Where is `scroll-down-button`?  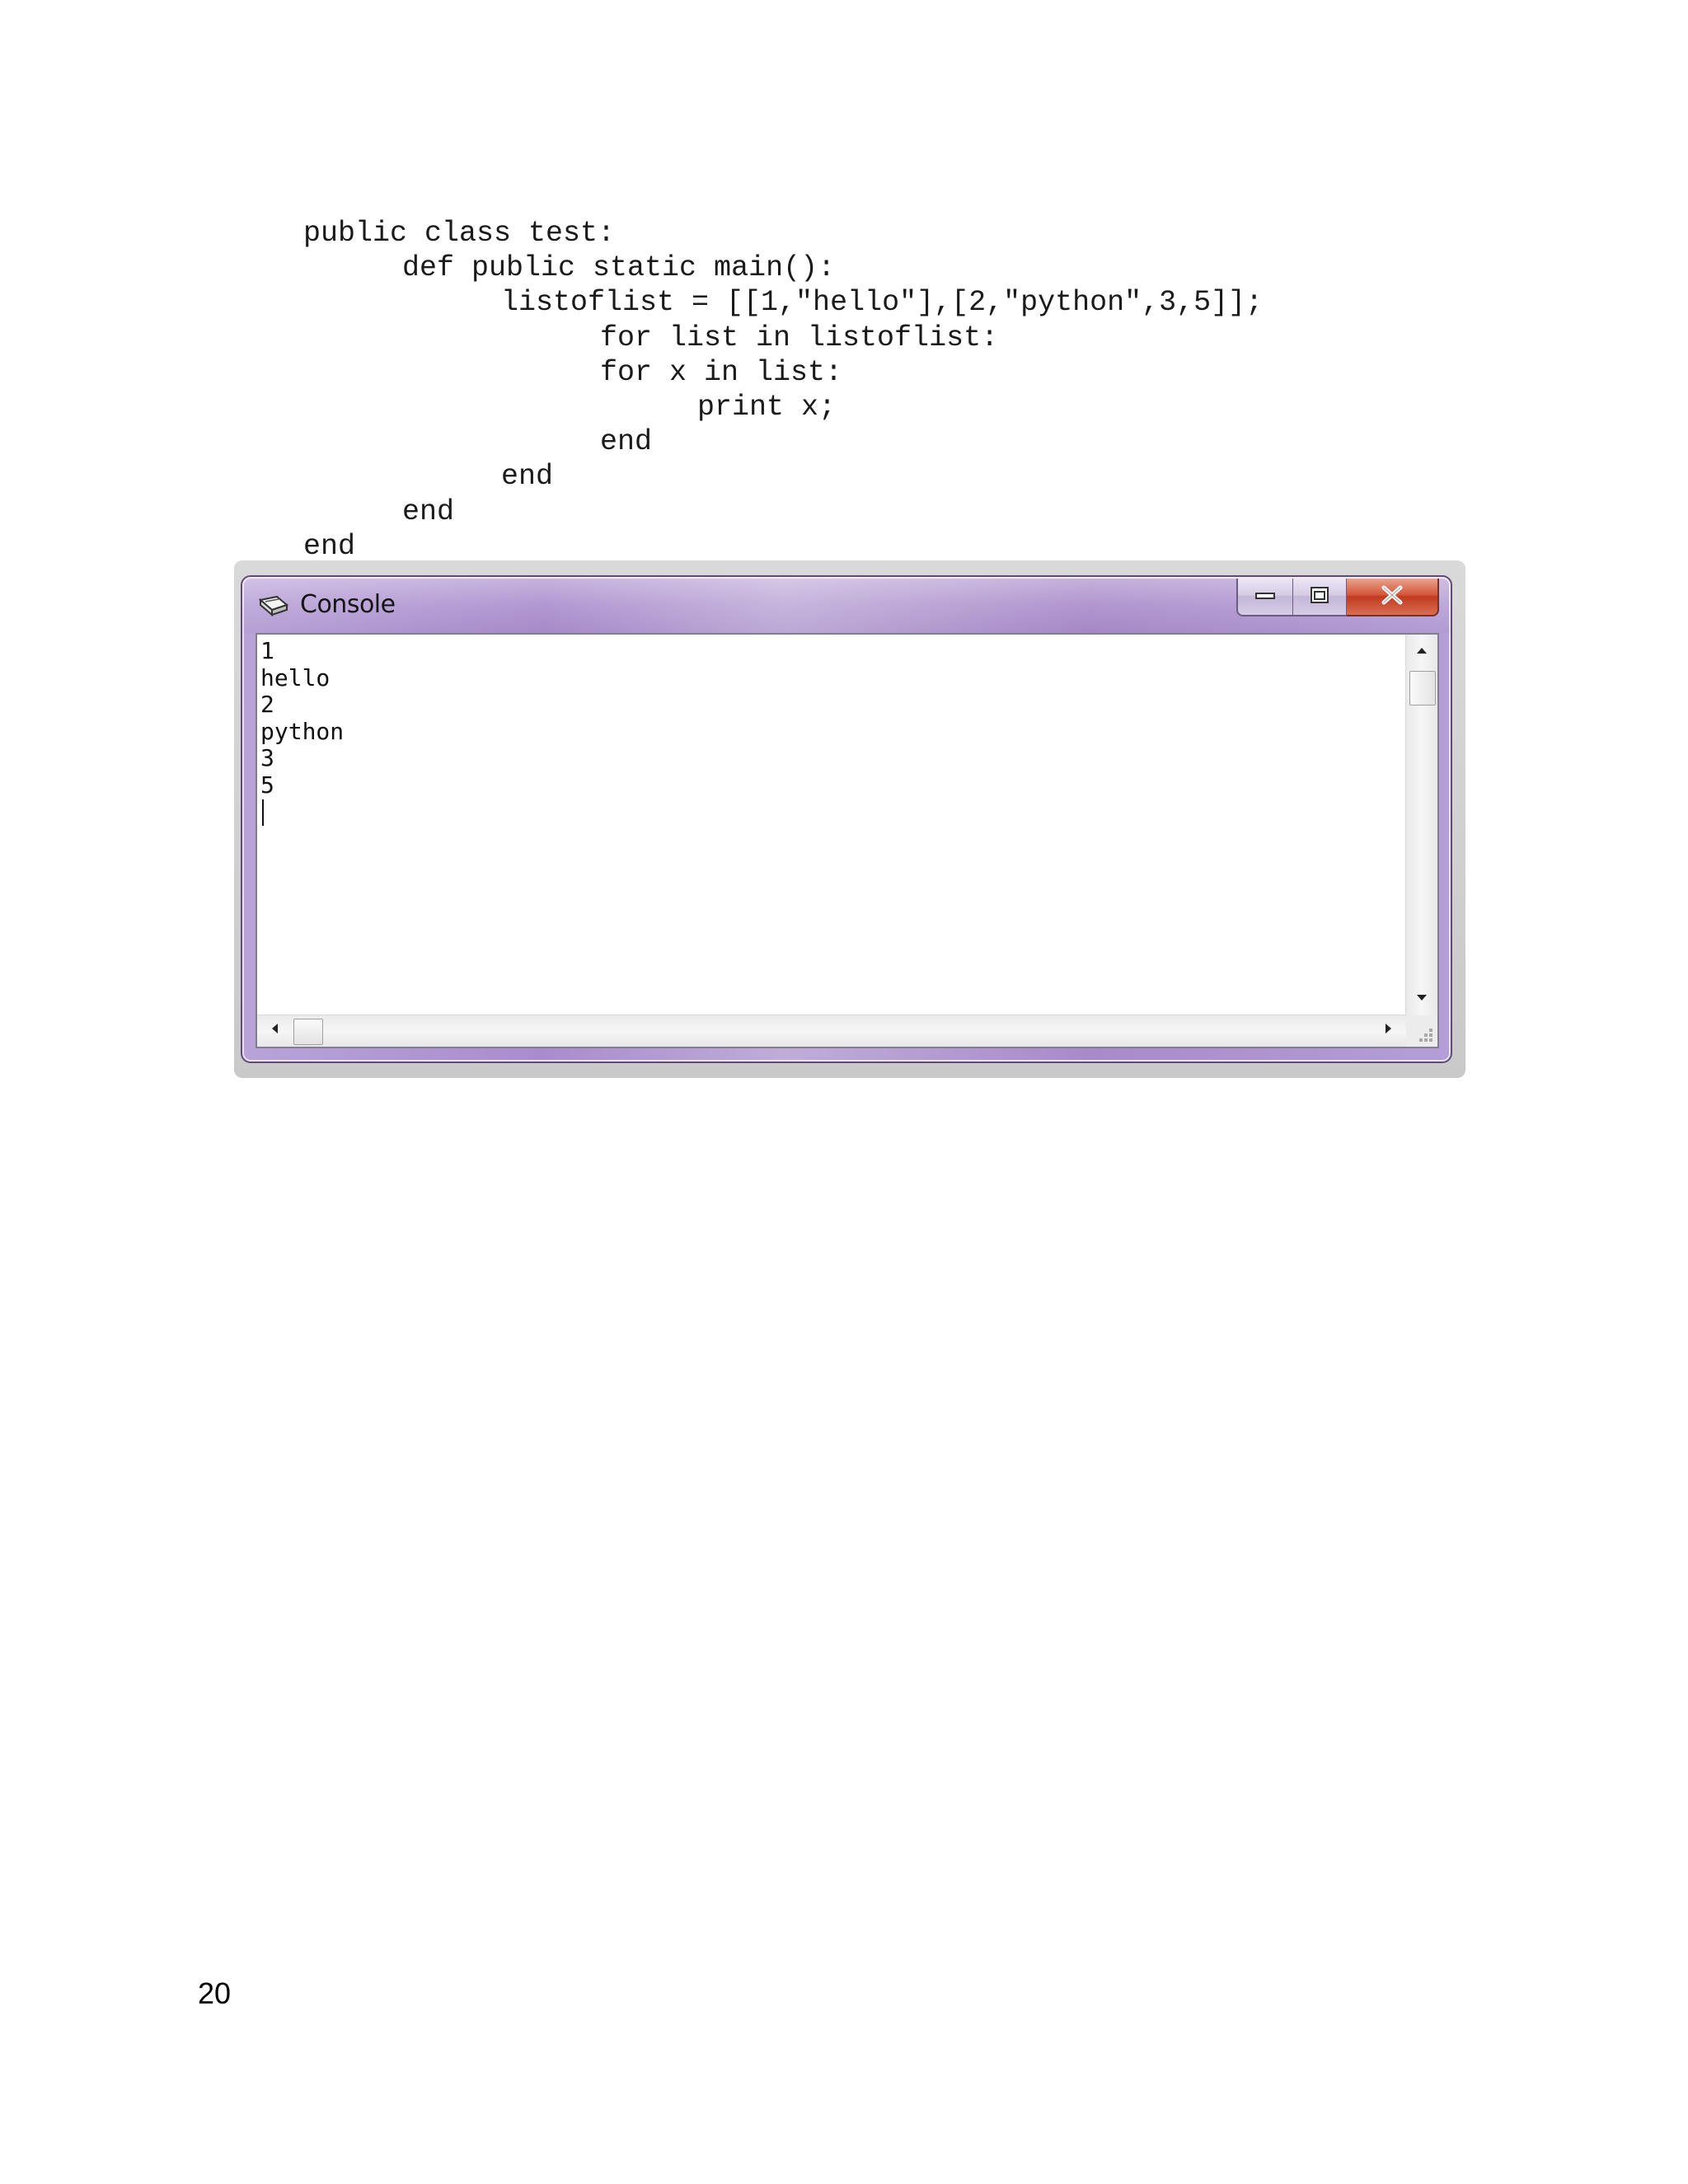
scroll-down-button is located at coordinates (1422, 999).